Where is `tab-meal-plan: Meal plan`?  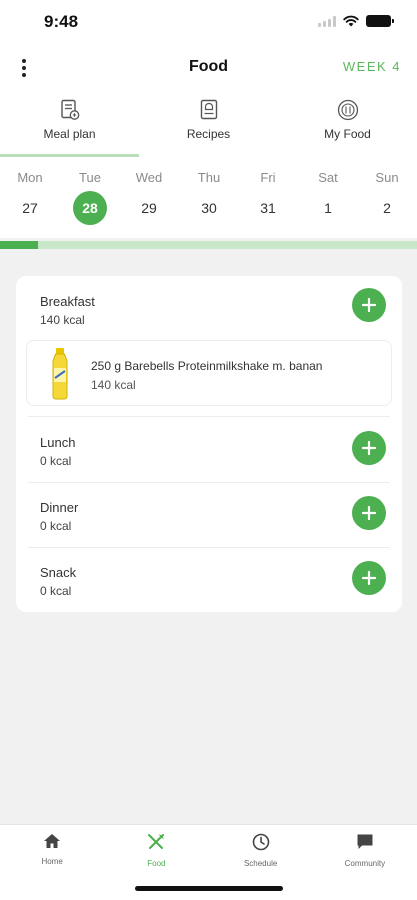 tab-meal-plan: Meal plan is located at coordinates (69, 126).